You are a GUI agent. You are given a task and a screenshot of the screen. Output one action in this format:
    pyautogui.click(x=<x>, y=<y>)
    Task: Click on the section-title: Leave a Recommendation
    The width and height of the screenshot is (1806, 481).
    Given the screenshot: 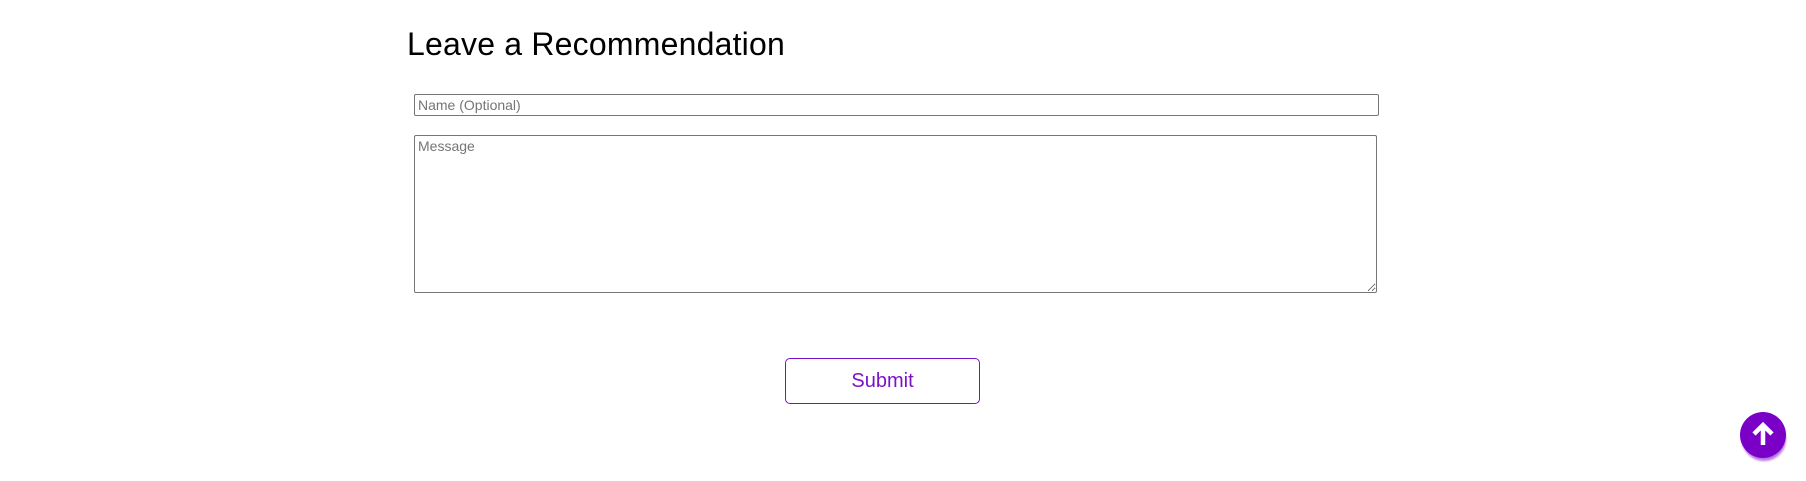 What is the action you would take?
    pyautogui.click(x=596, y=44)
    